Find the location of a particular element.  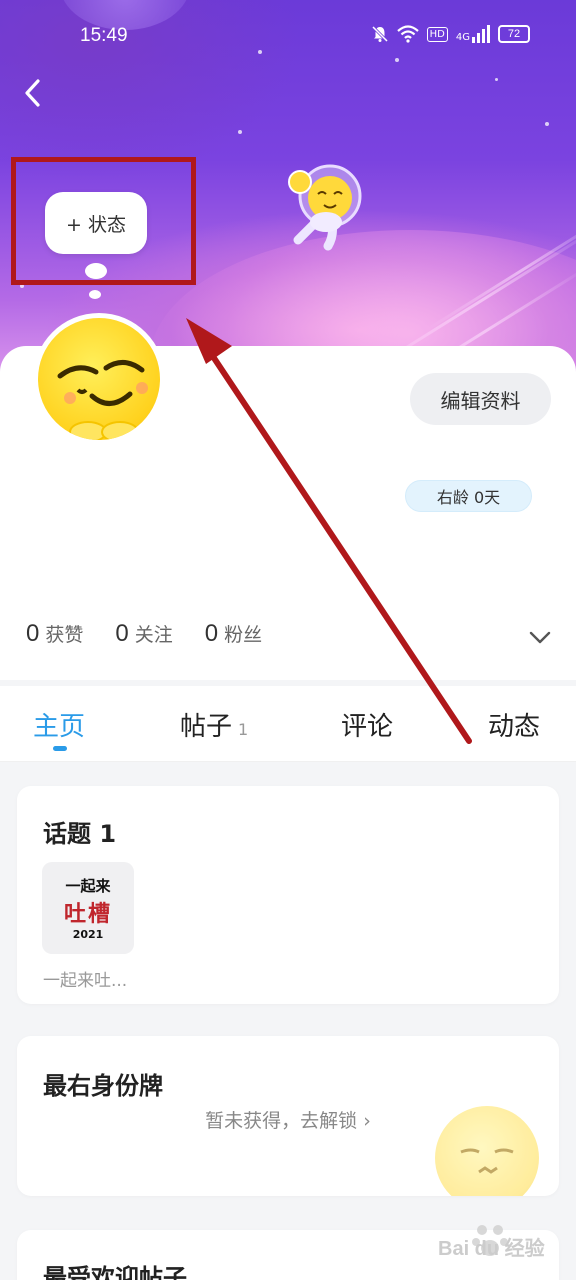

tab-label: 主页 is located at coordinates (59, 727).